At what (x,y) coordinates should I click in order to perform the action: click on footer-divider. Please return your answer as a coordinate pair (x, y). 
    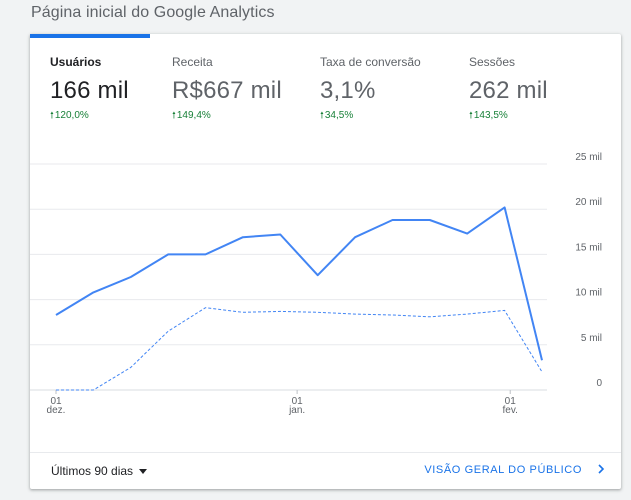
    Looking at the image, I should click on (325, 452).